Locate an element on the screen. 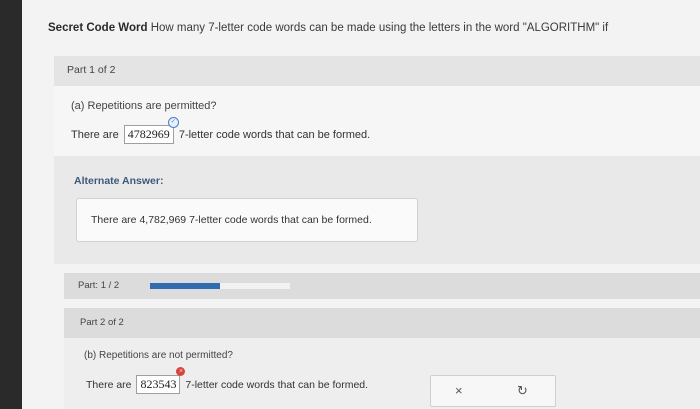 Image resolution: width=700 pixels, height=409 pixels. part2-subquestion: (b) Repetitions are not permitted? is located at coordinates (158, 355).